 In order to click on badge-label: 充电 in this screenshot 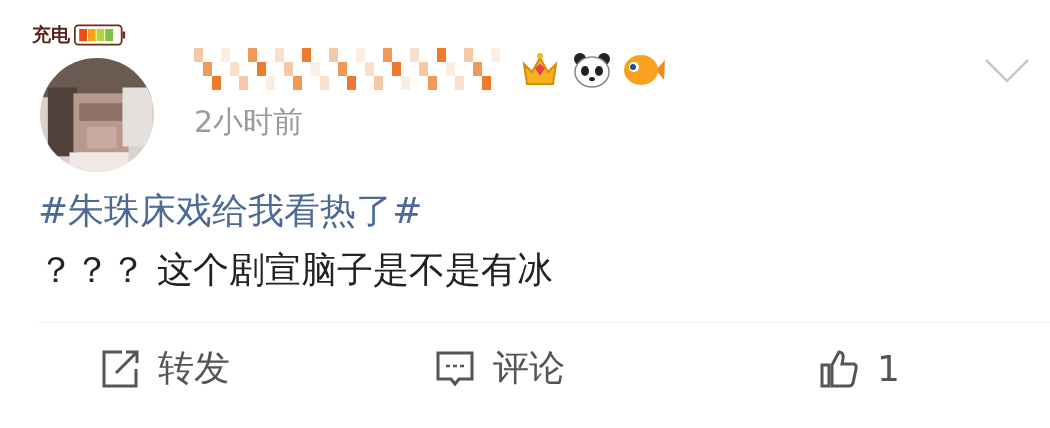, I will do `click(51, 34)`.